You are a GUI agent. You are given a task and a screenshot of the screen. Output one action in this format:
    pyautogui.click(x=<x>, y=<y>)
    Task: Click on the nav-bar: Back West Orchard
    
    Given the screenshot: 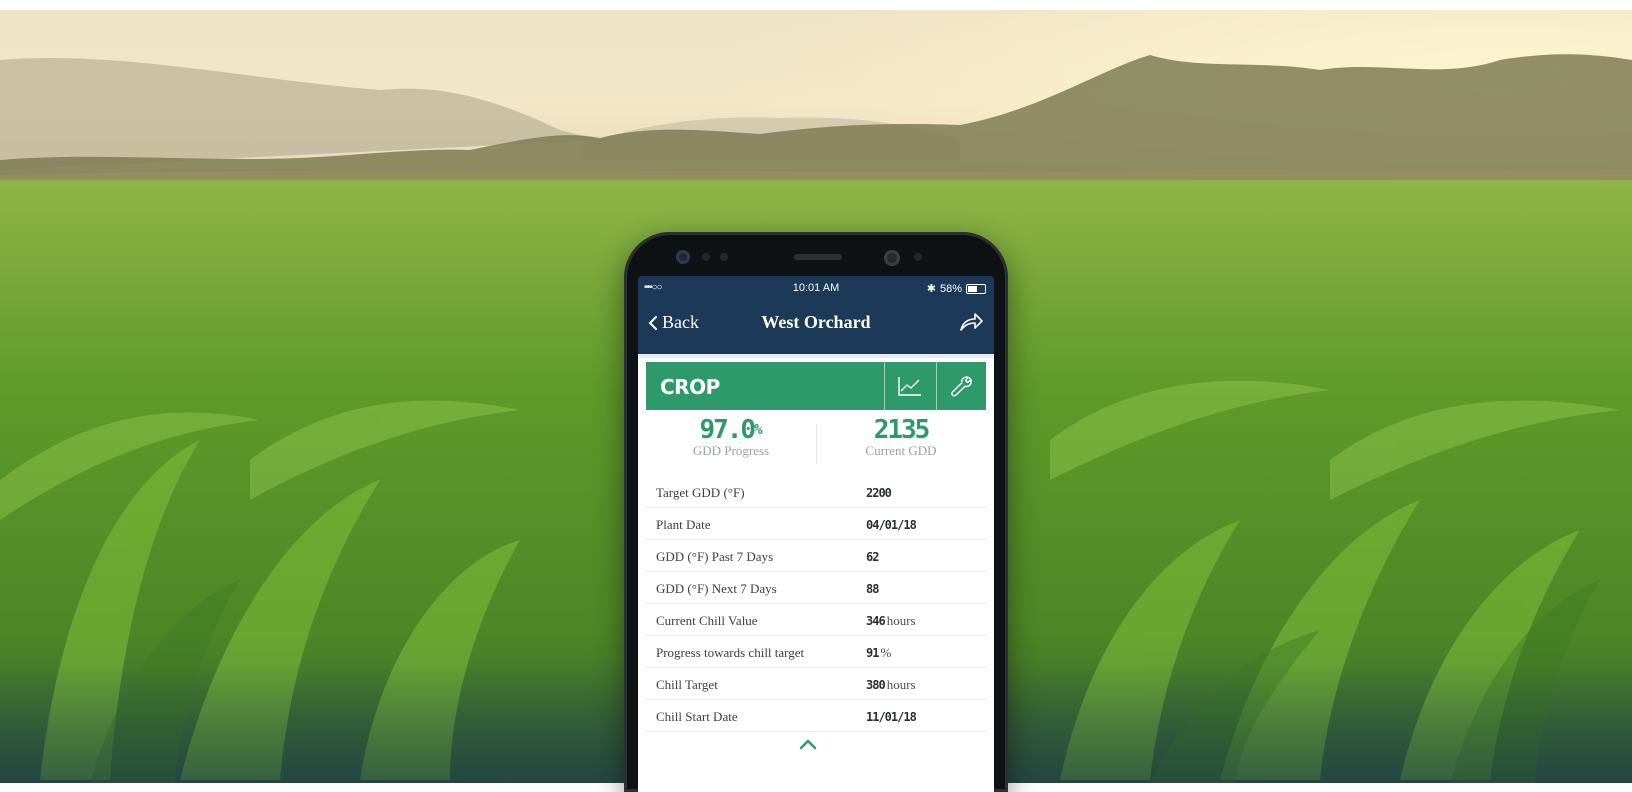 What is the action you would take?
    pyautogui.click(x=816, y=323)
    